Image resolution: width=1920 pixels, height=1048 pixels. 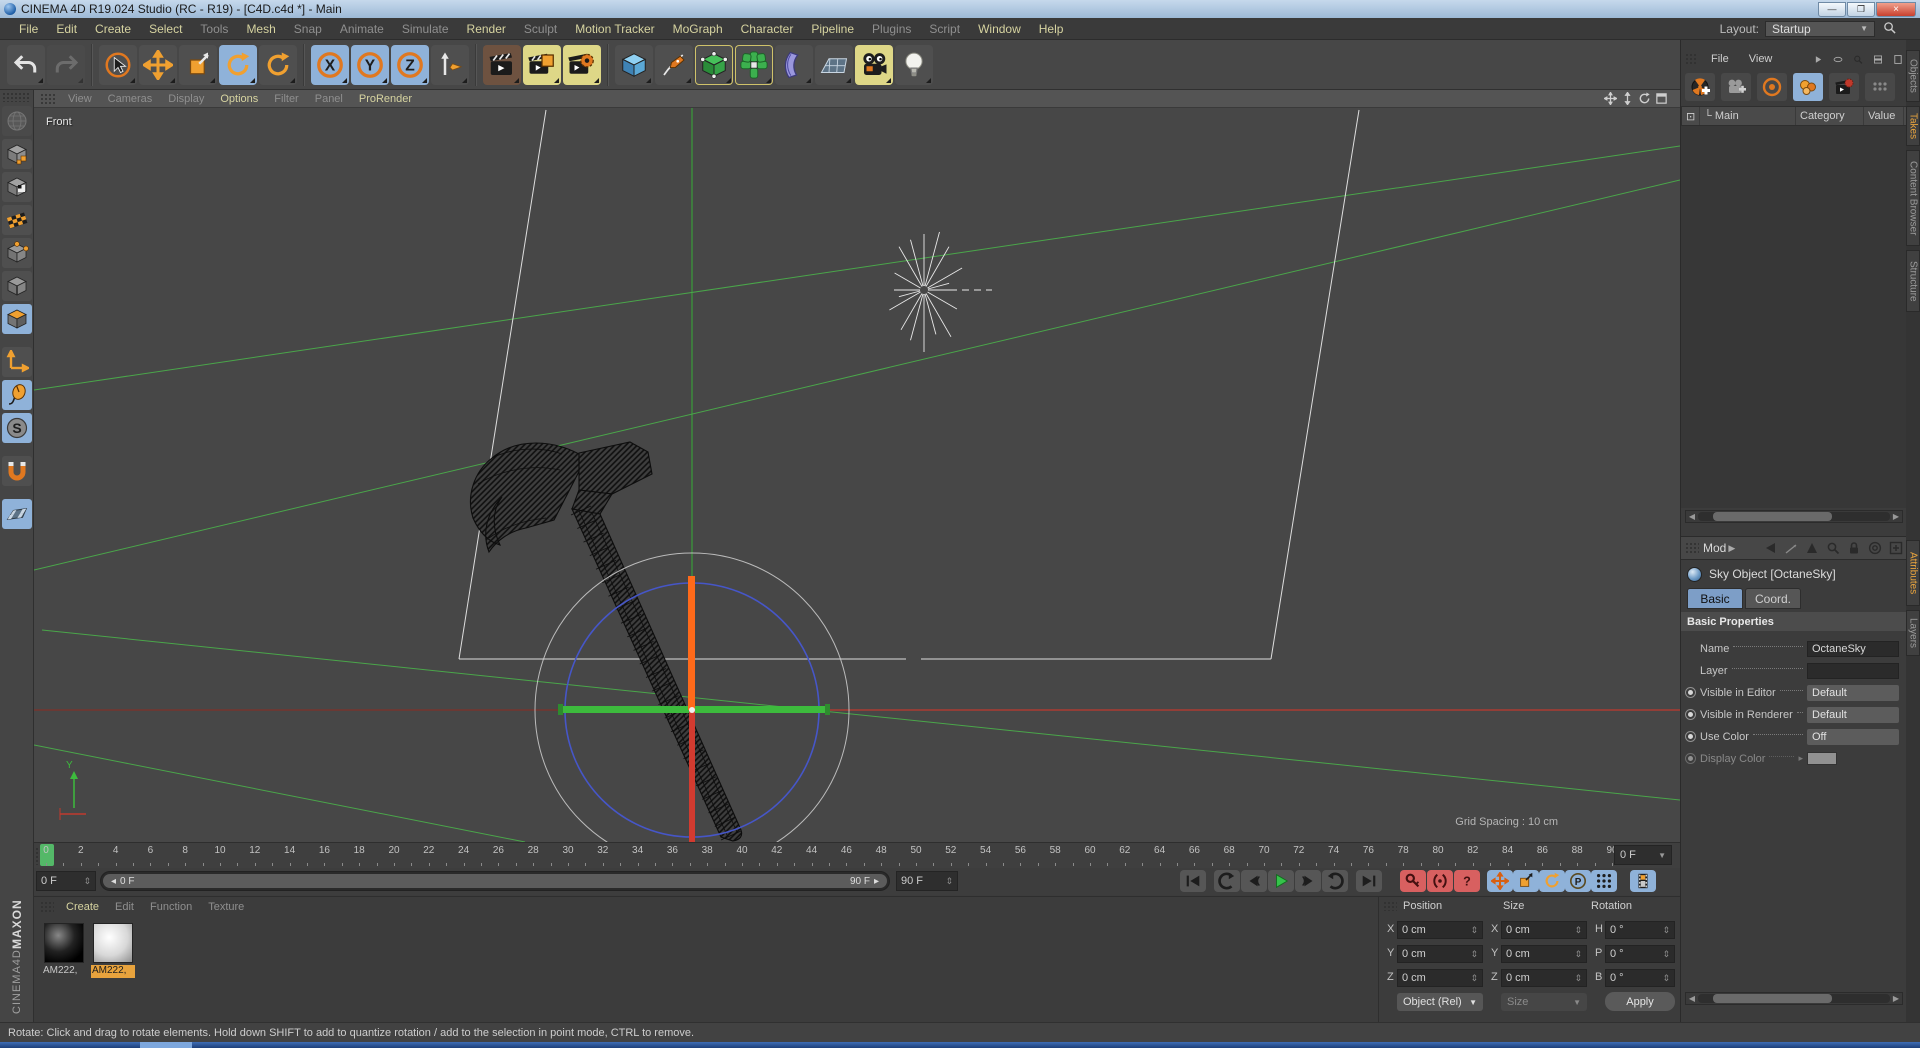 I want to click on side-tab-attributes: Attributes, so click(x=1913, y=573).